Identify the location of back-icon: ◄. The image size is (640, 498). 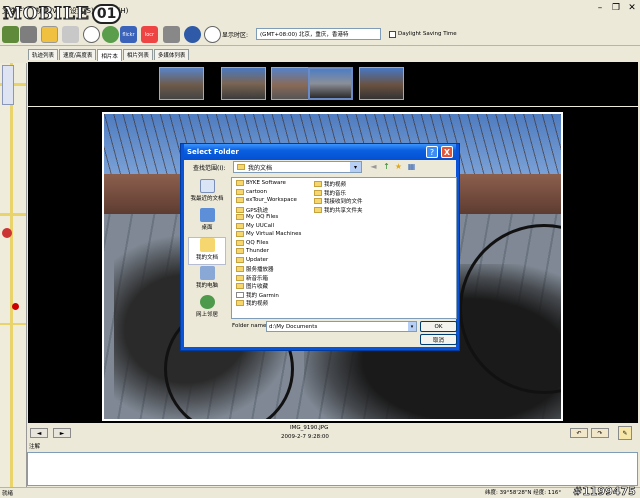
(373, 166).